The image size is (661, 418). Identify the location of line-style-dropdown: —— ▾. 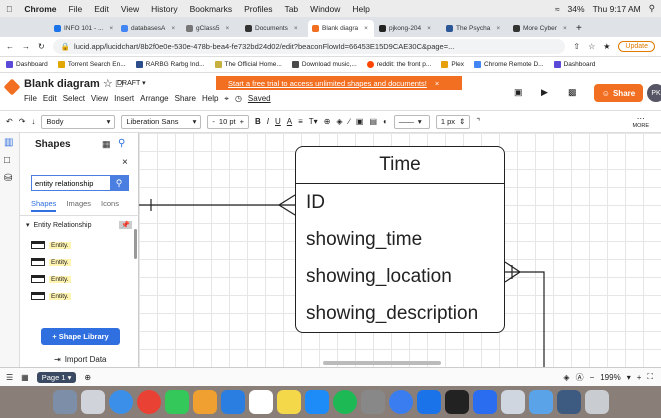
(411, 121).